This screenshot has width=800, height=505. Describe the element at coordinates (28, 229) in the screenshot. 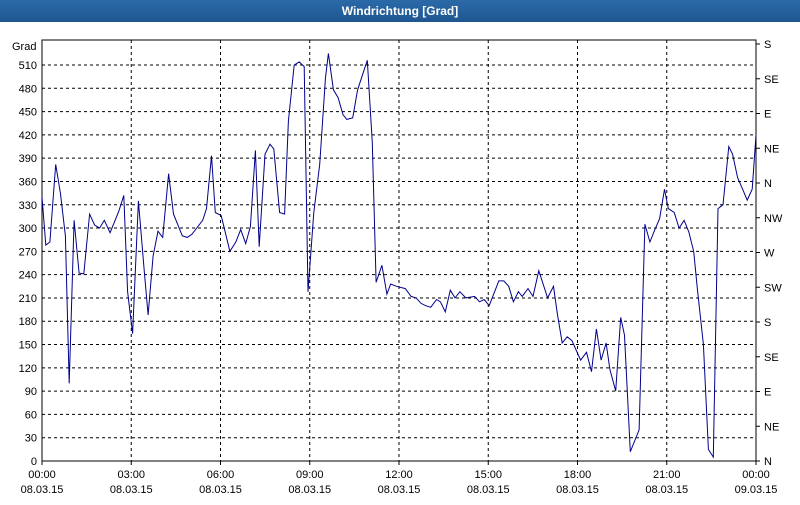

I see `y-tick-label: 300` at that location.